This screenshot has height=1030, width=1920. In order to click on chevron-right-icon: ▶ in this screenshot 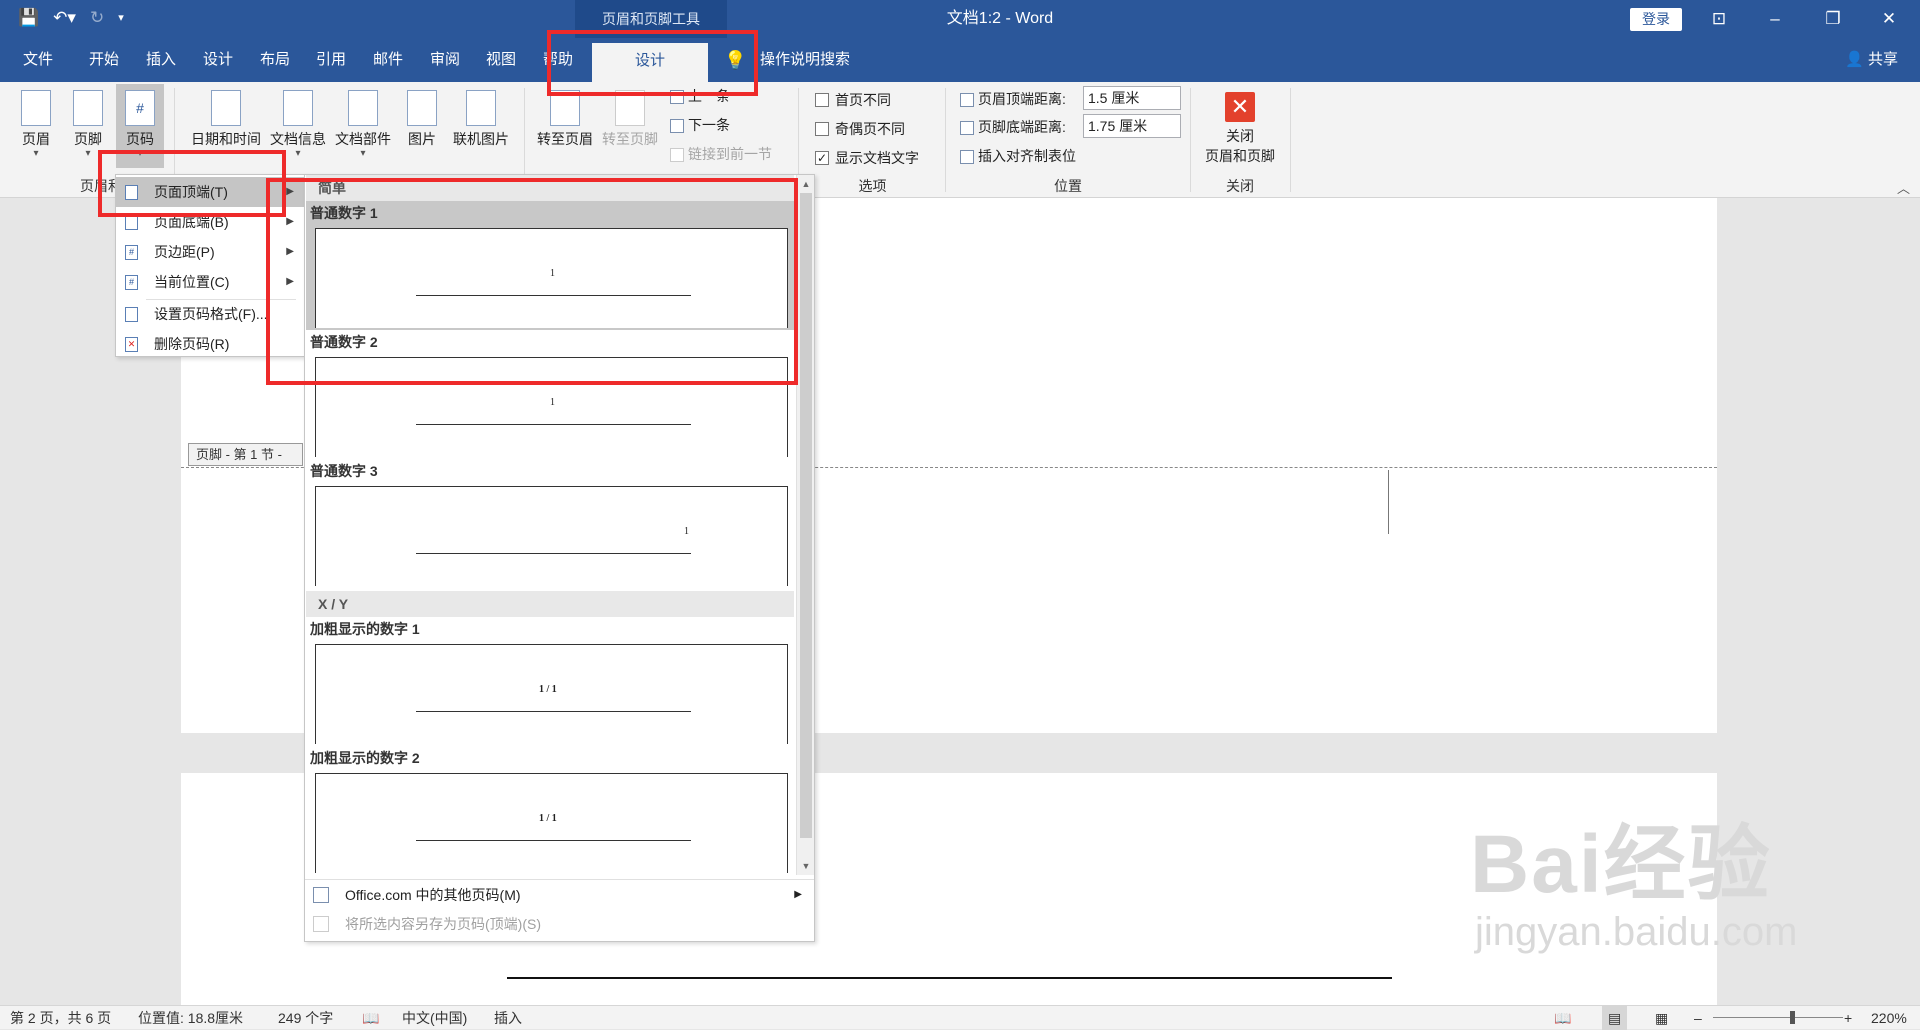, I will do `click(798, 894)`.